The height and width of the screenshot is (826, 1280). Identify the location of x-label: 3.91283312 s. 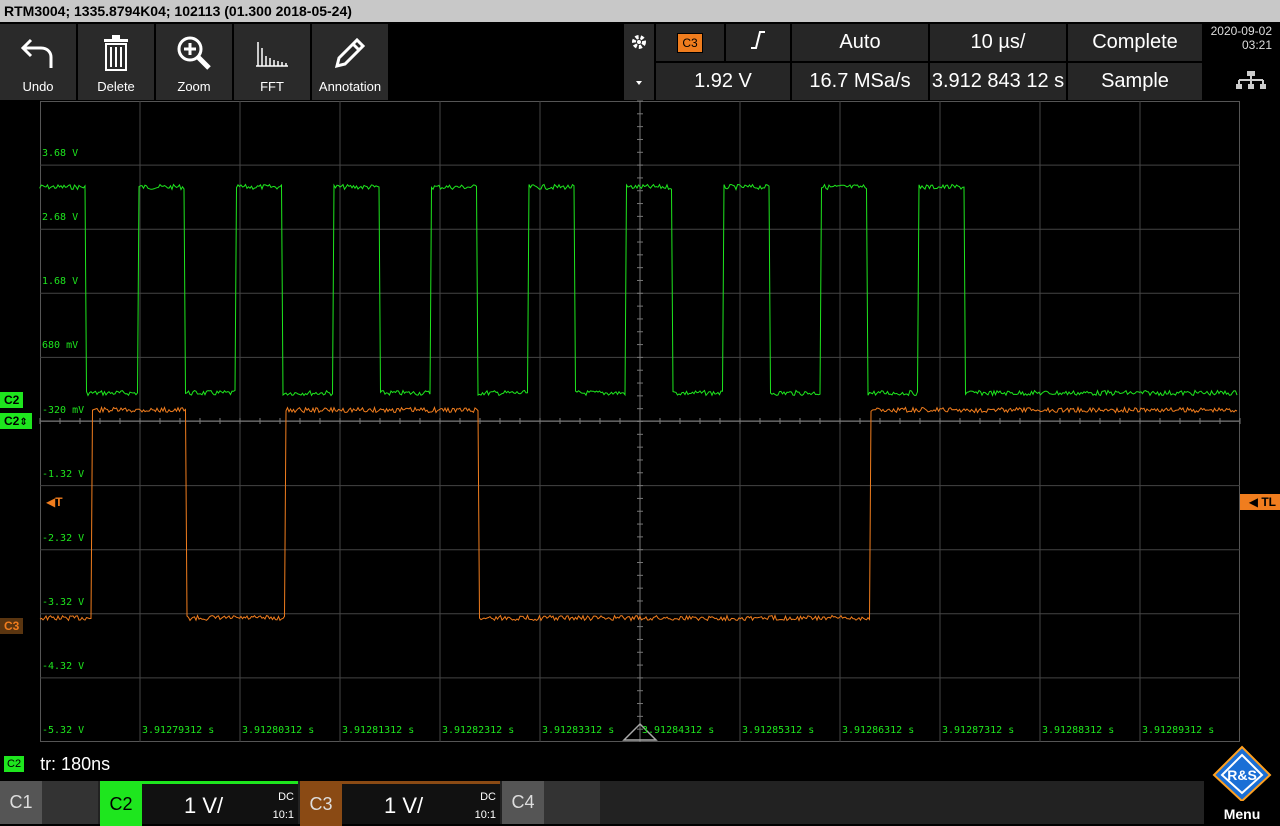
(578, 730).